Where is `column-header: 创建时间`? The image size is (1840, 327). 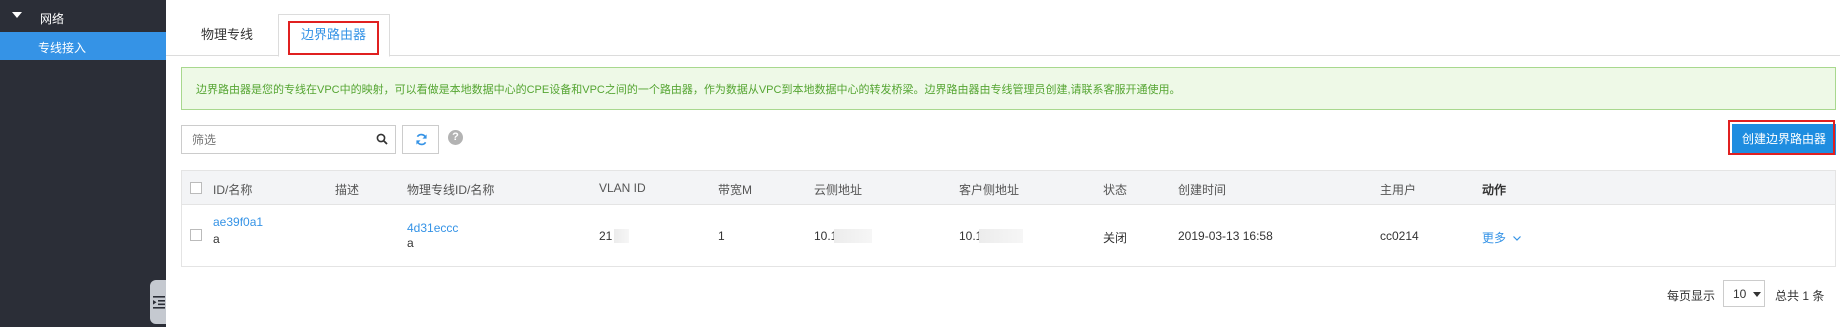
column-header: 创建时间 is located at coordinates (1202, 190).